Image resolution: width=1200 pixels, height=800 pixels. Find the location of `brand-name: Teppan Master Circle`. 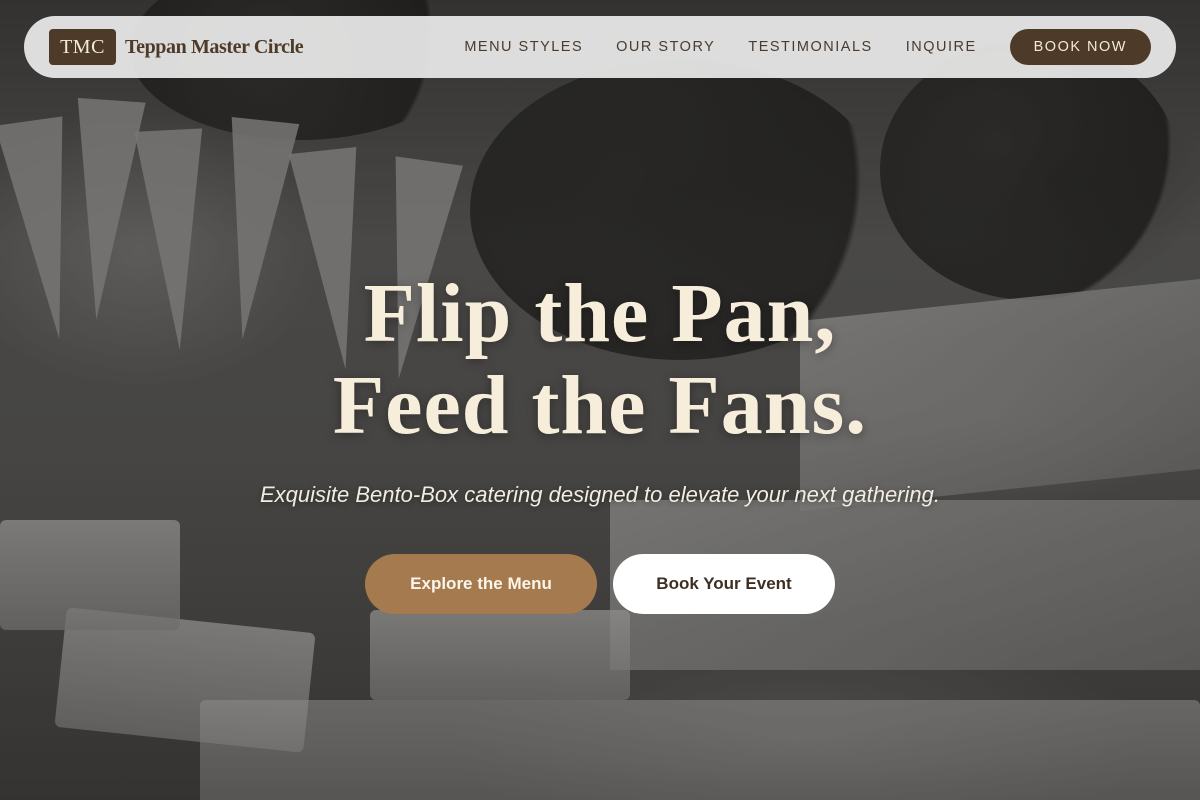

brand-name: Teppan Master Circle is located at coordinates (214, 47).